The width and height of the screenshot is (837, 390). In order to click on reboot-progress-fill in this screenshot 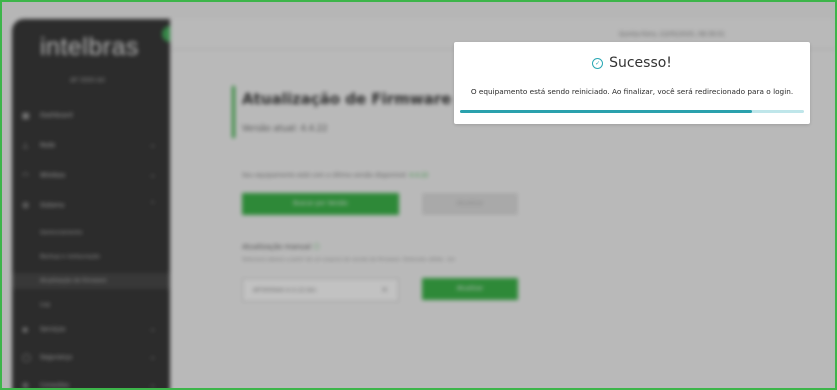, I will do `click(606, 111)`.